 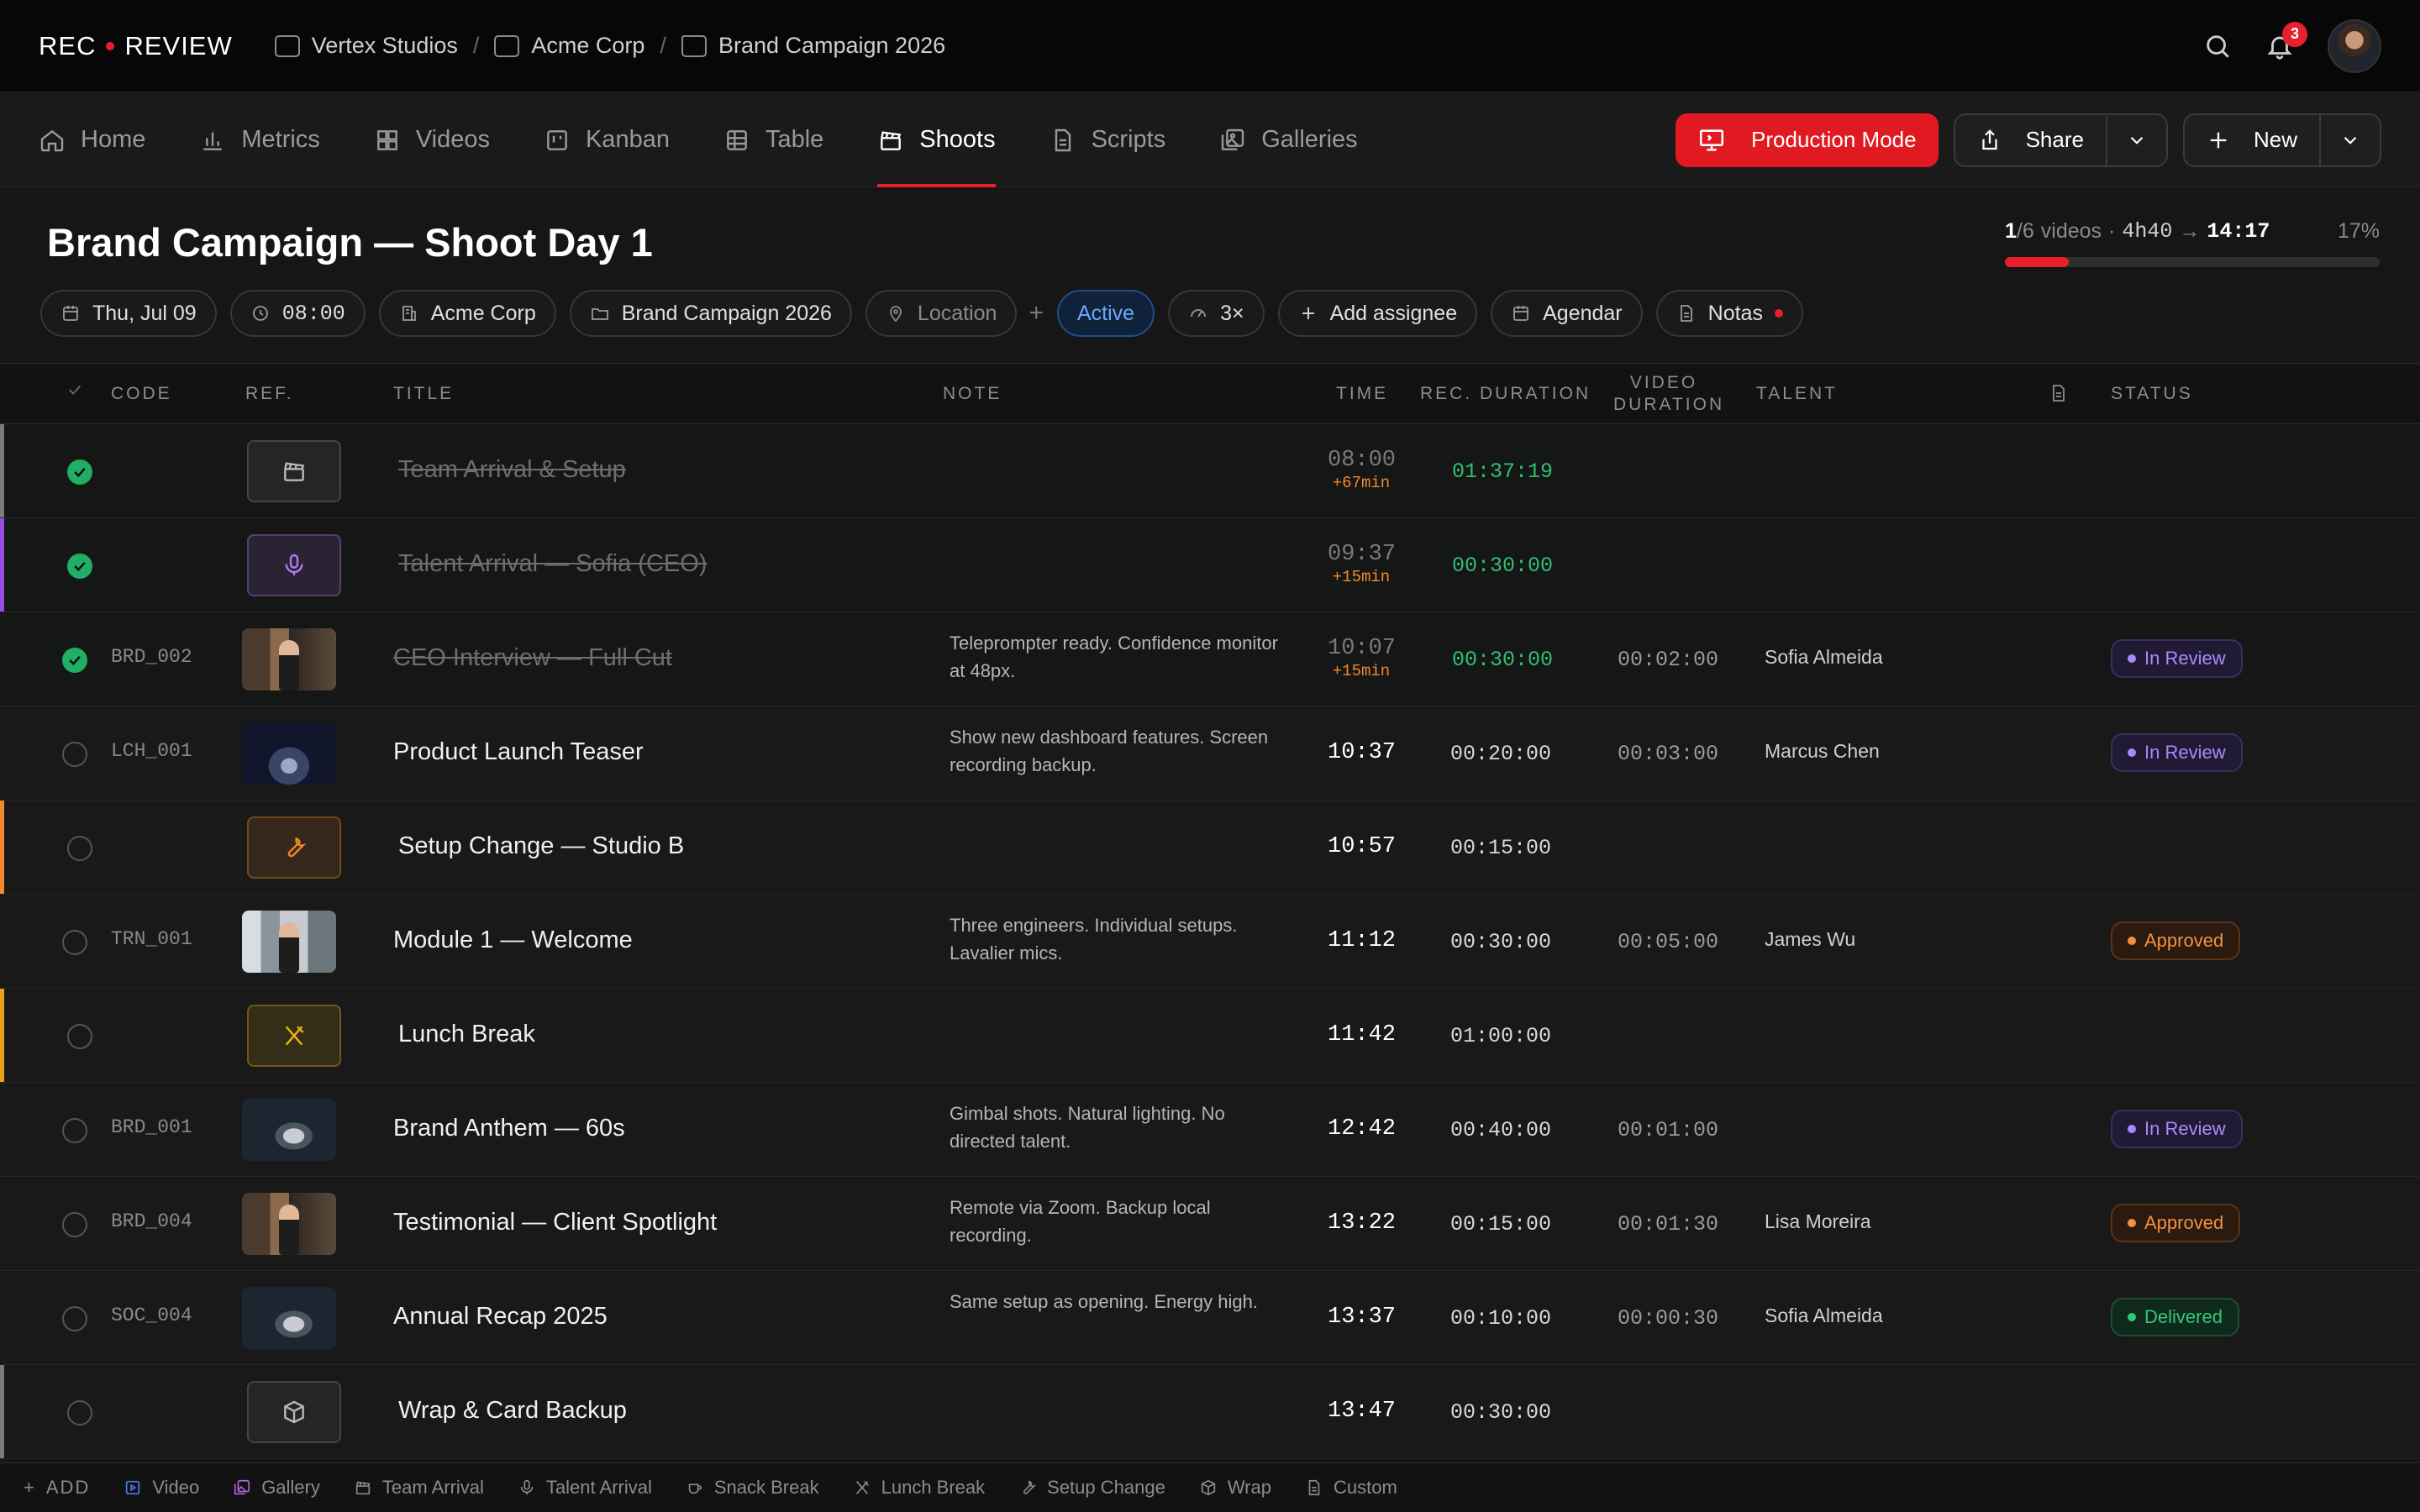 What do you see at coordinates (1377, 313) in the screenshot?
I see `add-assignee-chip: Add assignee` at bounding box center [1377, 313].